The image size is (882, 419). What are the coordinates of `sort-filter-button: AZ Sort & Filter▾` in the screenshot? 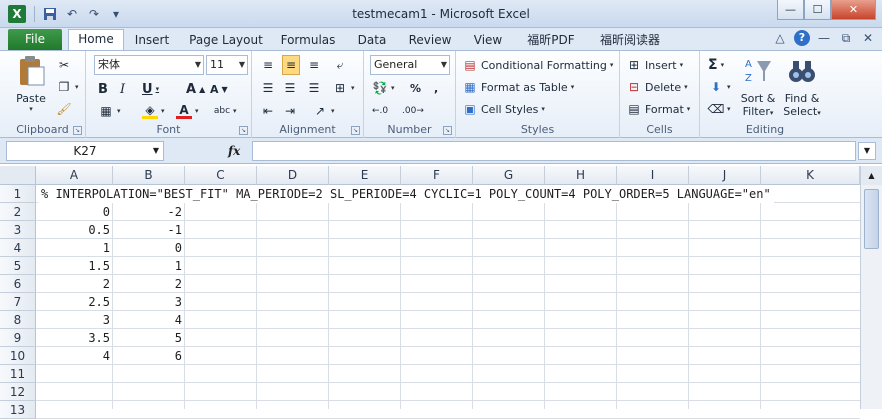 It's located at (758, 86).